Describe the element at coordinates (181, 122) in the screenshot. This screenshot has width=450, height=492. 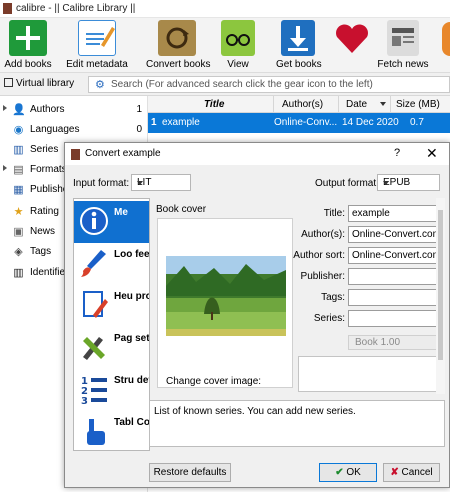
I see `cell-title: example` at that location.